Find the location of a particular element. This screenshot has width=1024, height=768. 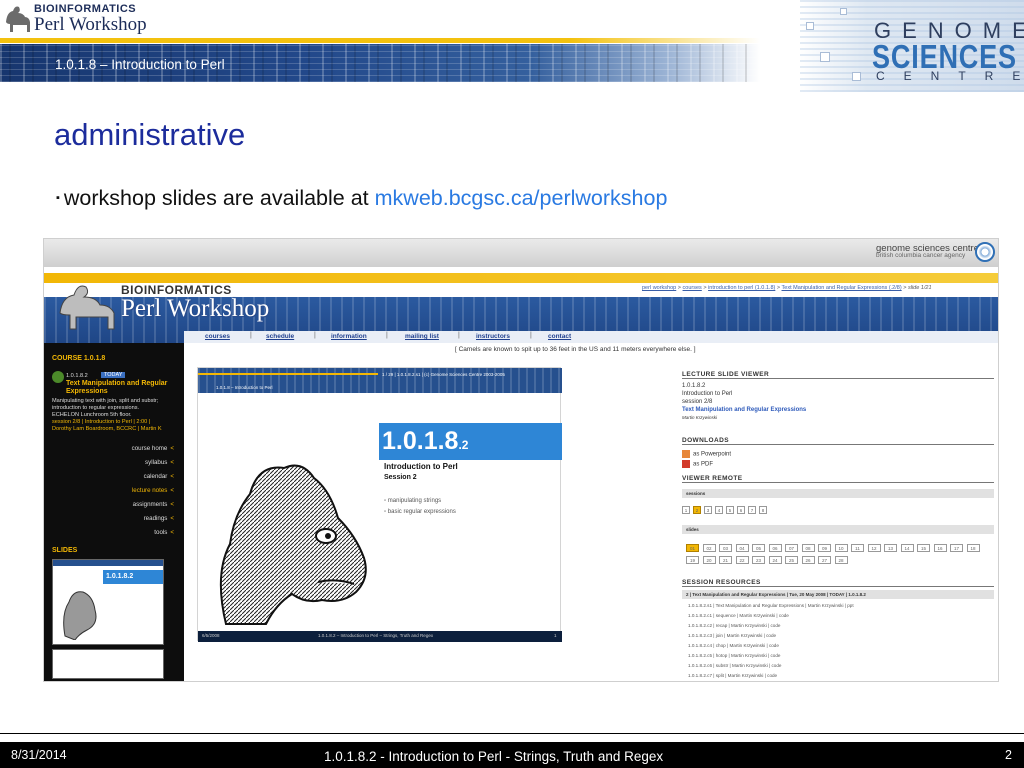

thumb-header is located at coordinates (108, 563).